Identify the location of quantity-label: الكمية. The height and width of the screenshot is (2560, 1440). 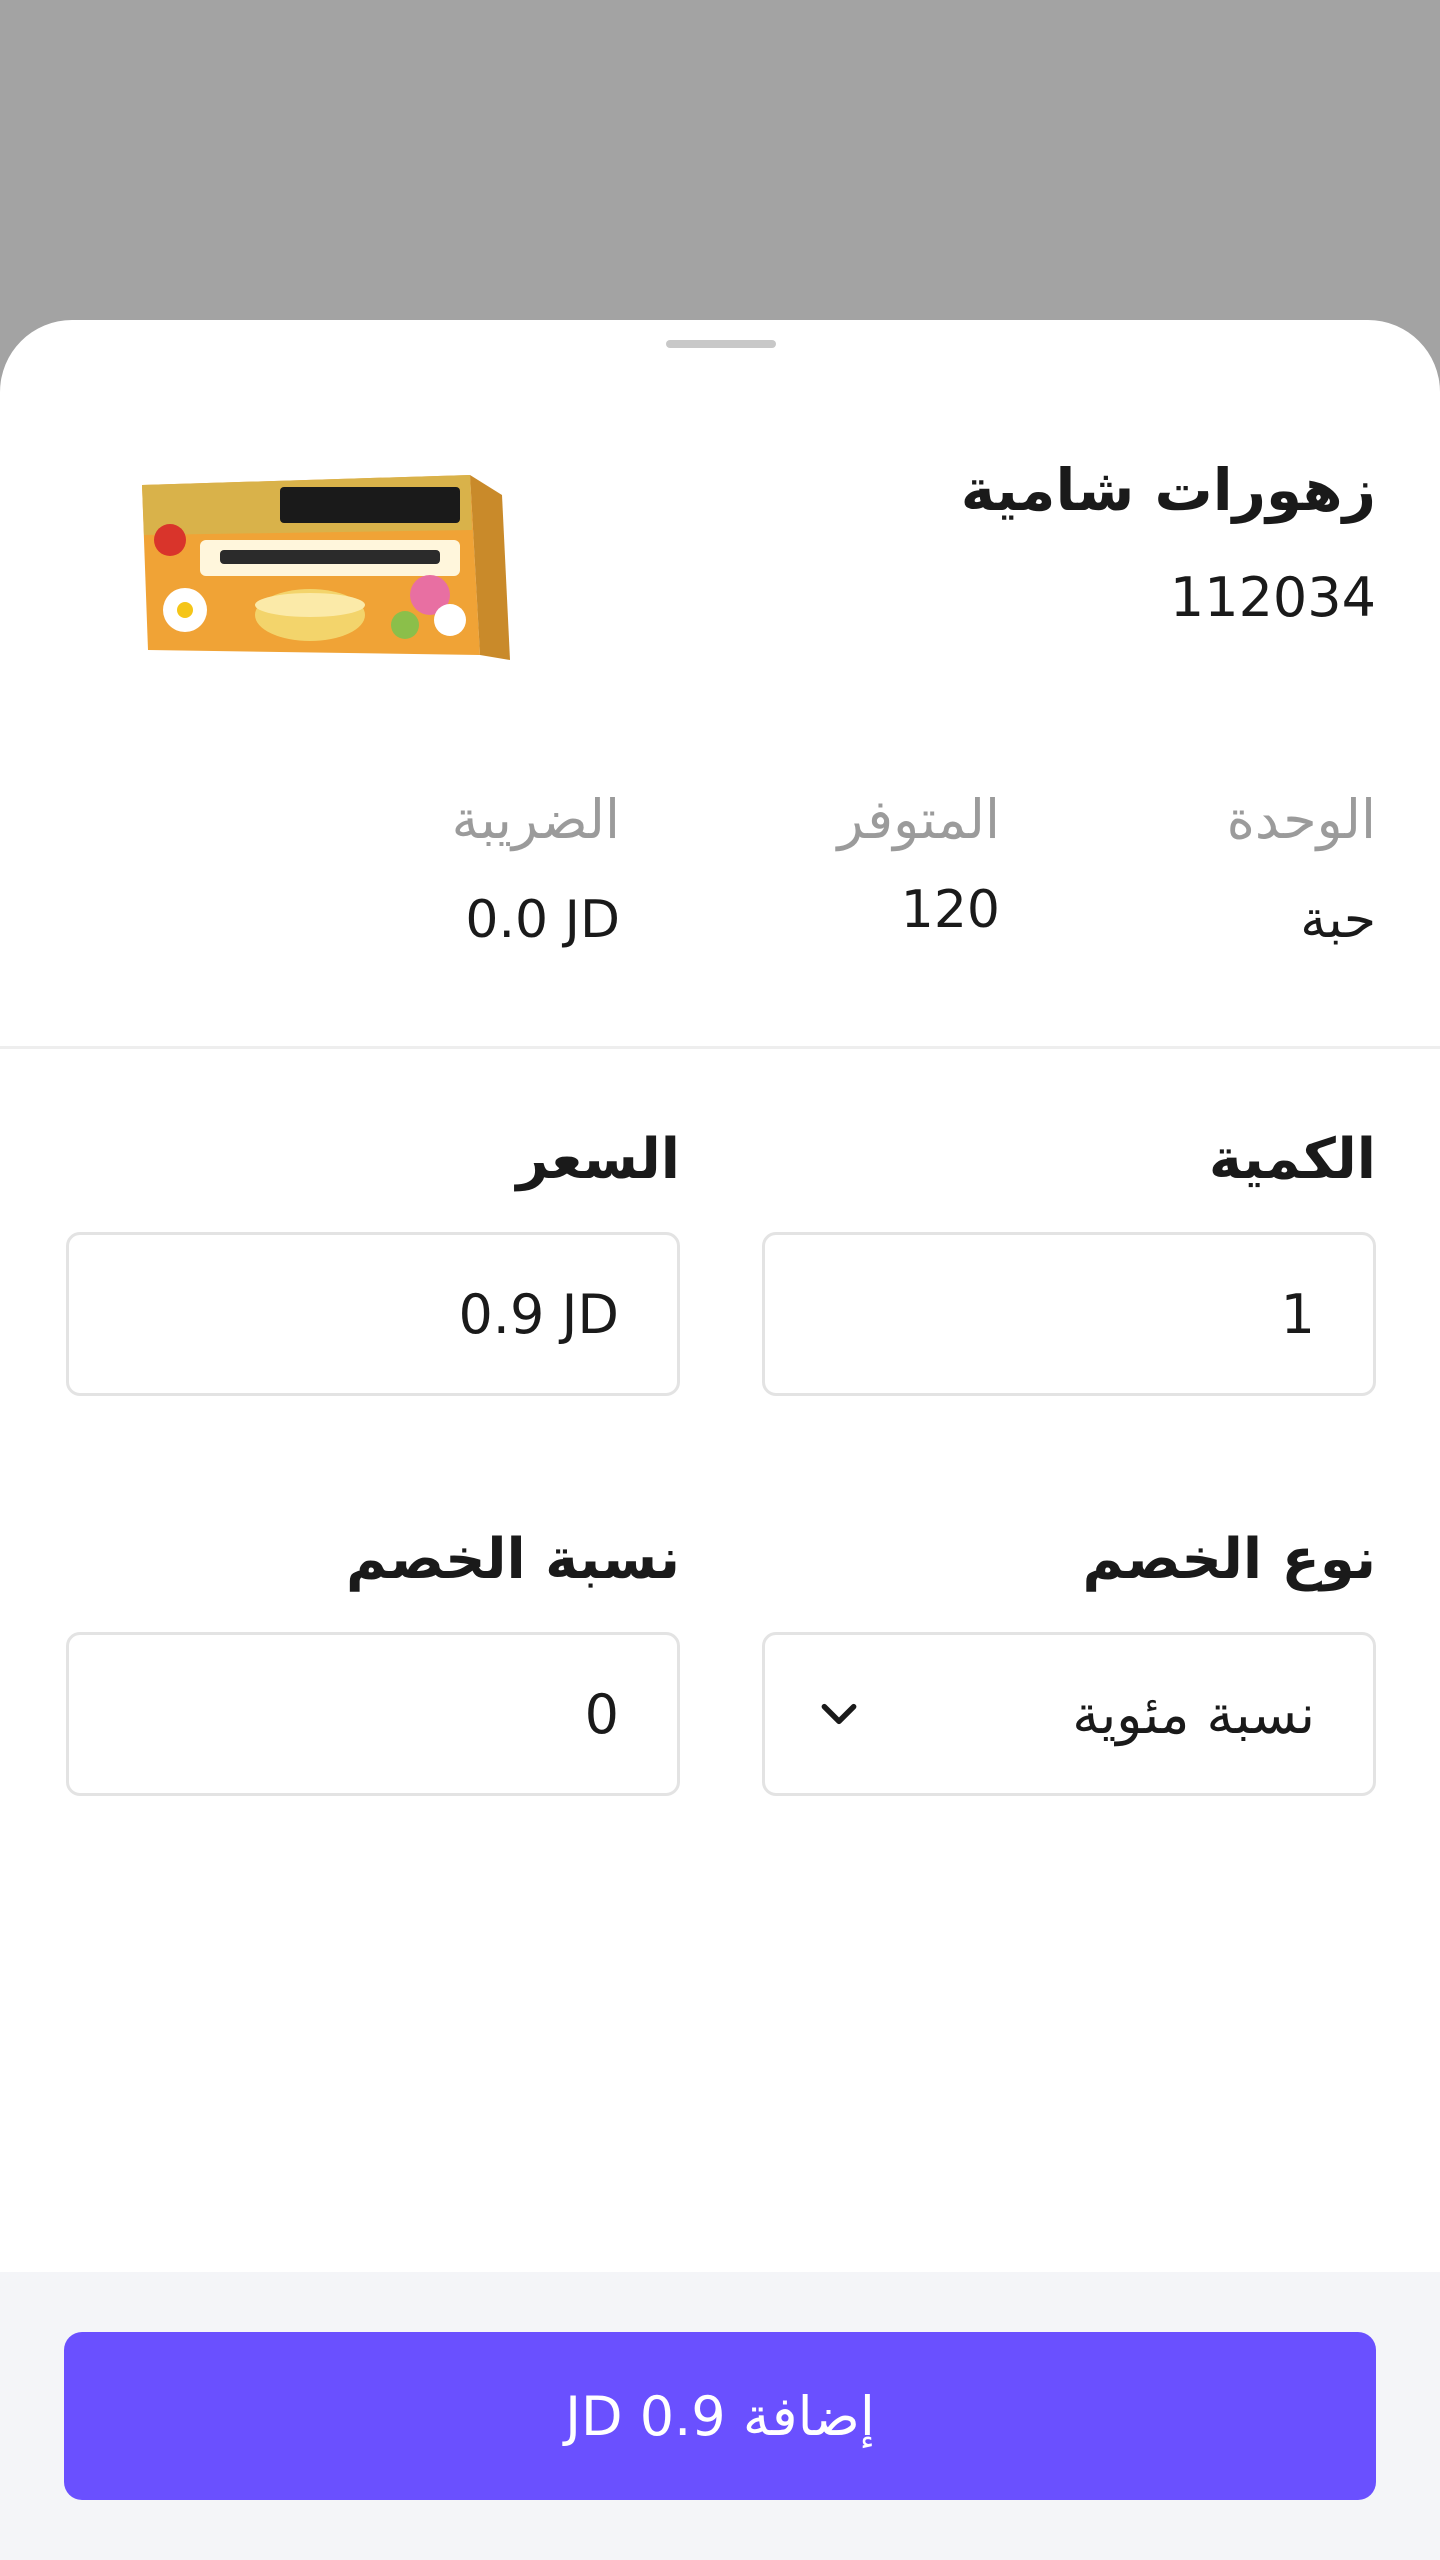
(1292, 1159).